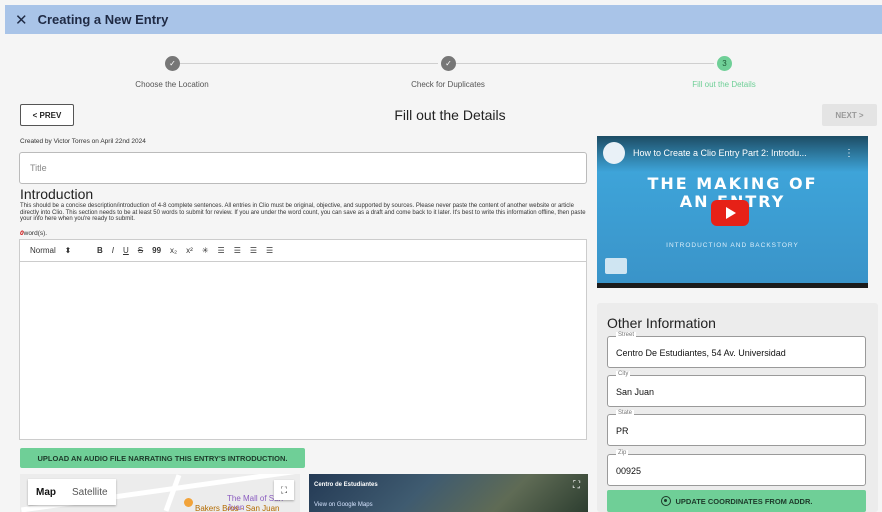 The width and height of the screenshot is (882, 512). I want to click on page-title: Fill out the Details, so click(450, 115).